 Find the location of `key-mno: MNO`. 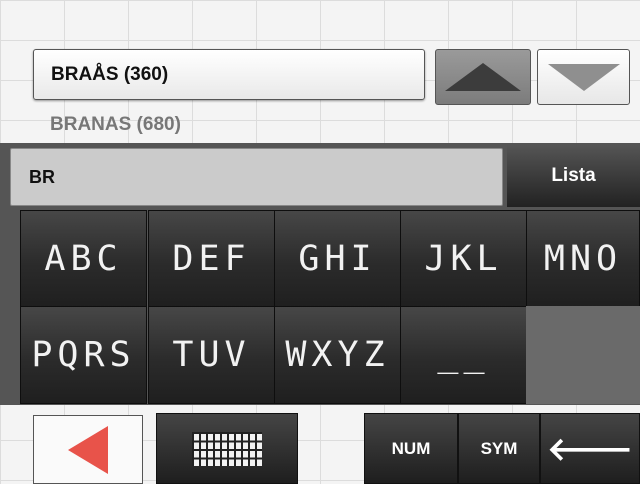

key-mno: MNO is located at coordinates (583, 259).